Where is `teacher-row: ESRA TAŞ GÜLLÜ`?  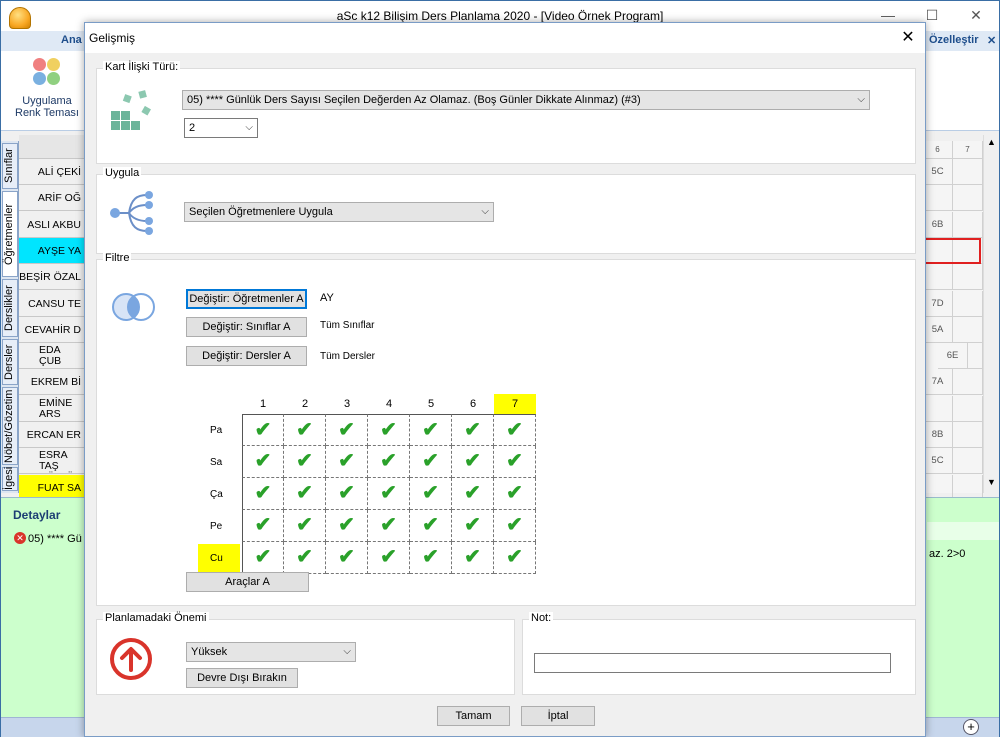 teacher-row: ESRA TAŞ GÜLLÜ is located at coordinates (52, 461).